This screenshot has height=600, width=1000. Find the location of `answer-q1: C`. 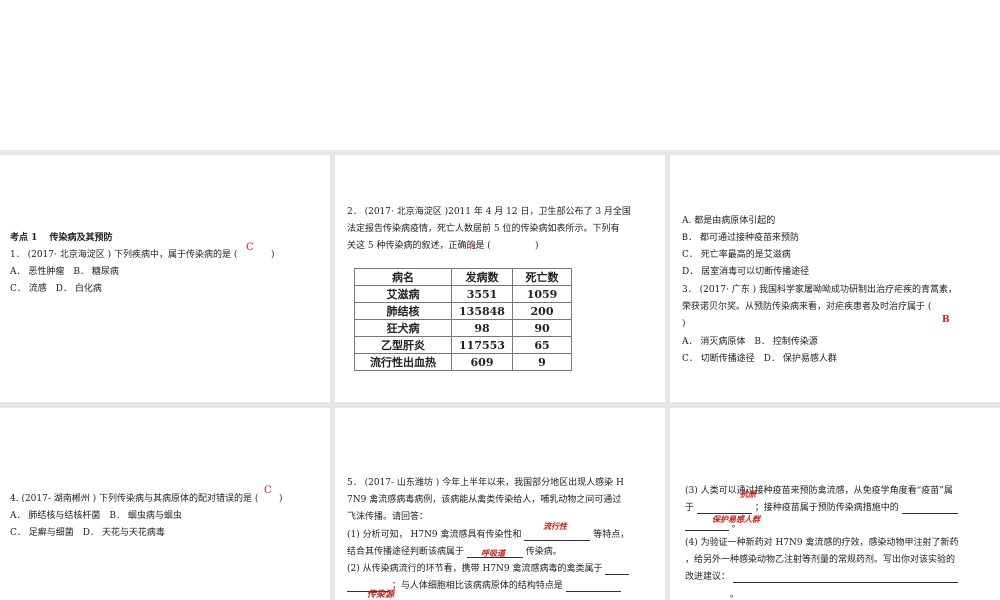

answer-q1: C is located at coordinates (250, 247).